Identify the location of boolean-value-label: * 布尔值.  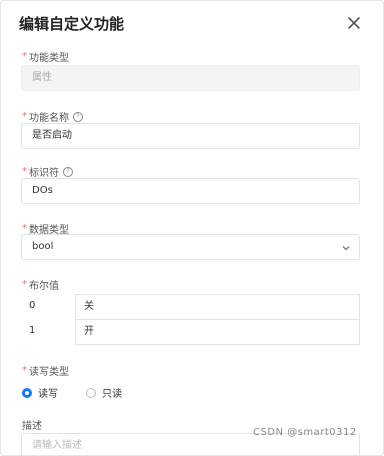
(40, 285).